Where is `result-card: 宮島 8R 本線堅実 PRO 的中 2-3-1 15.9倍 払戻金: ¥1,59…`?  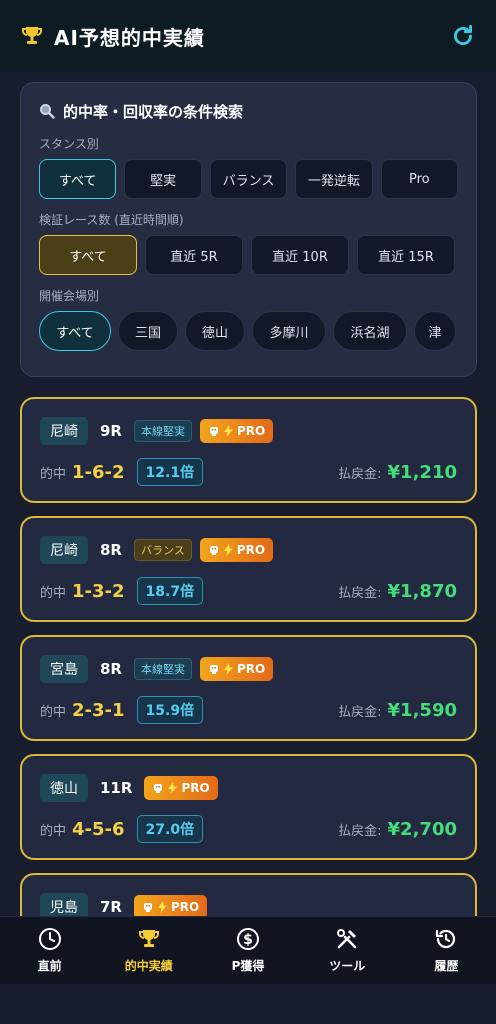 result-card: 宮島 8R 本線堅実 PRO 的中 2-3-1 15.9倍 払戻金: ¥1,59… is located at coordinates (248, 688).